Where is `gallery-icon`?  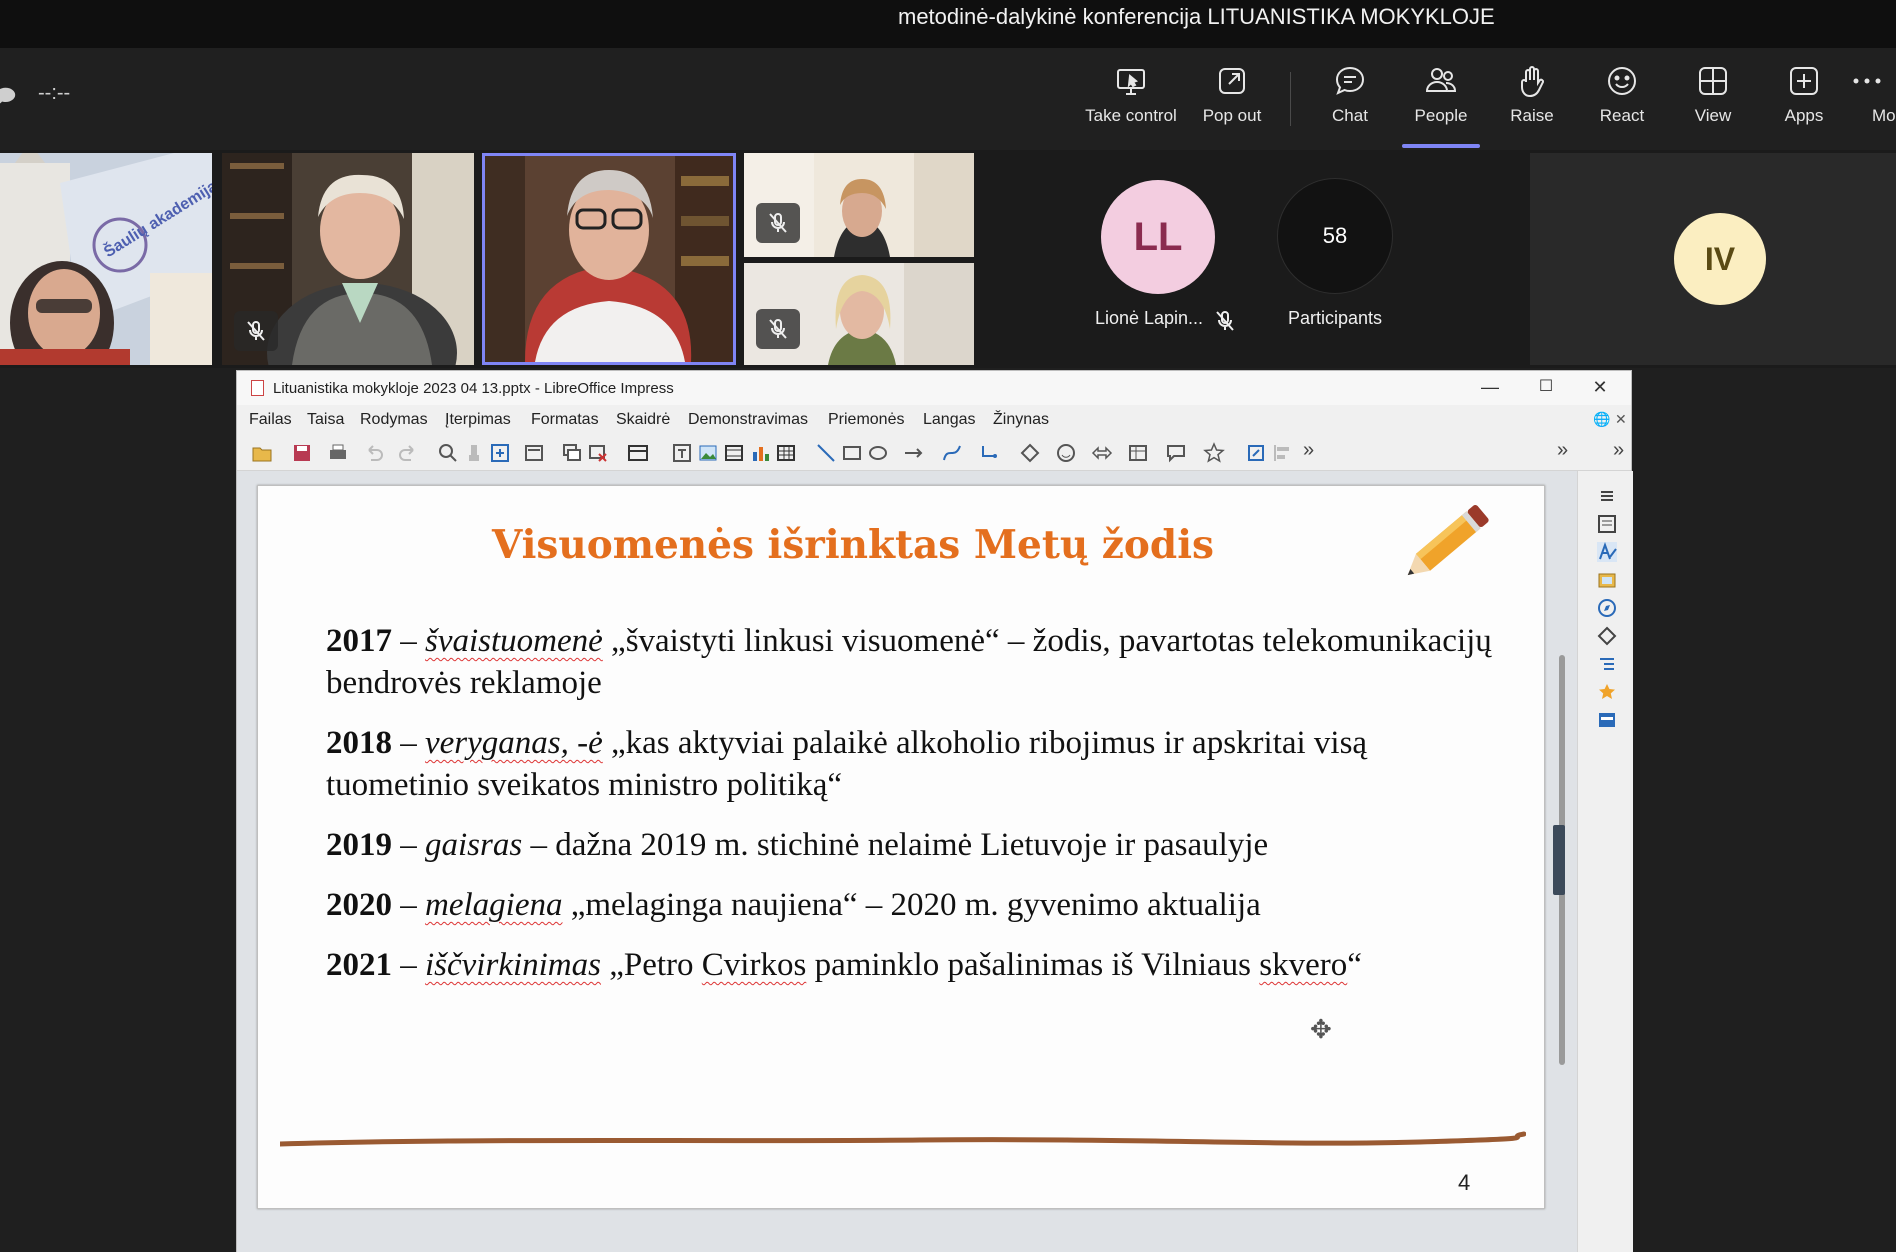 gallery-icon is located at coordinates (1607, 580).